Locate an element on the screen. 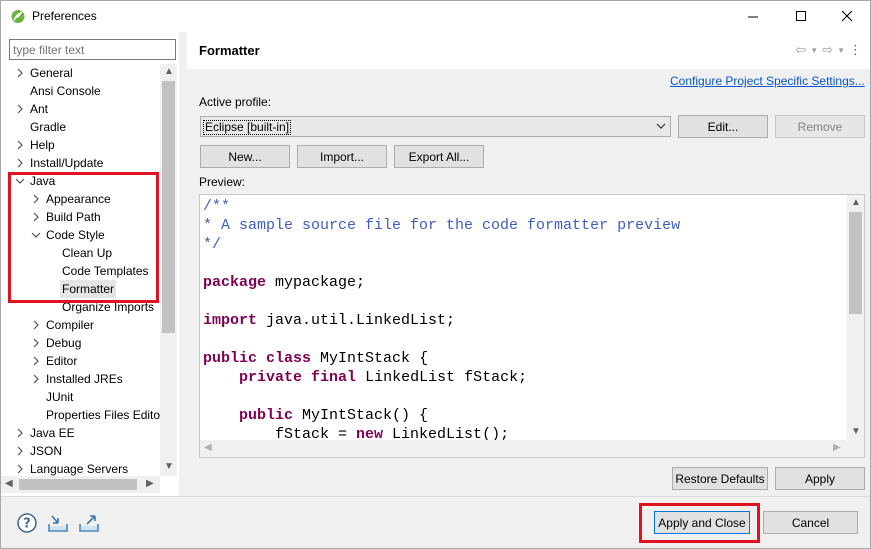 This screenshot has height=549, width=871. tree-item: Ansi Console is located at coordinates (81, 91).